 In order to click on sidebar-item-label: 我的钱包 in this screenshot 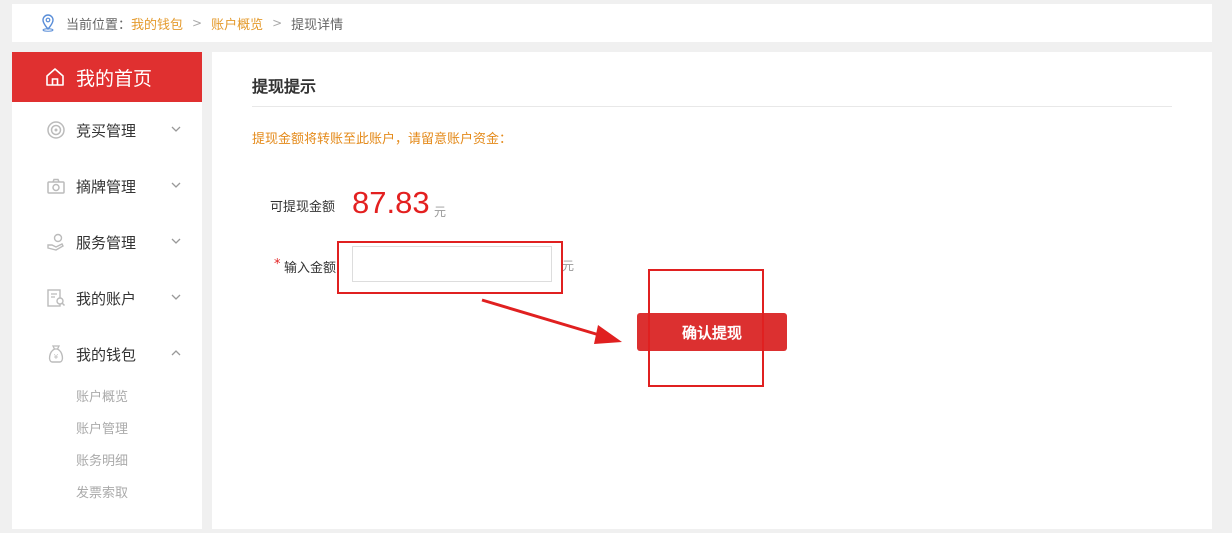, I will do `click(106, 354)`.